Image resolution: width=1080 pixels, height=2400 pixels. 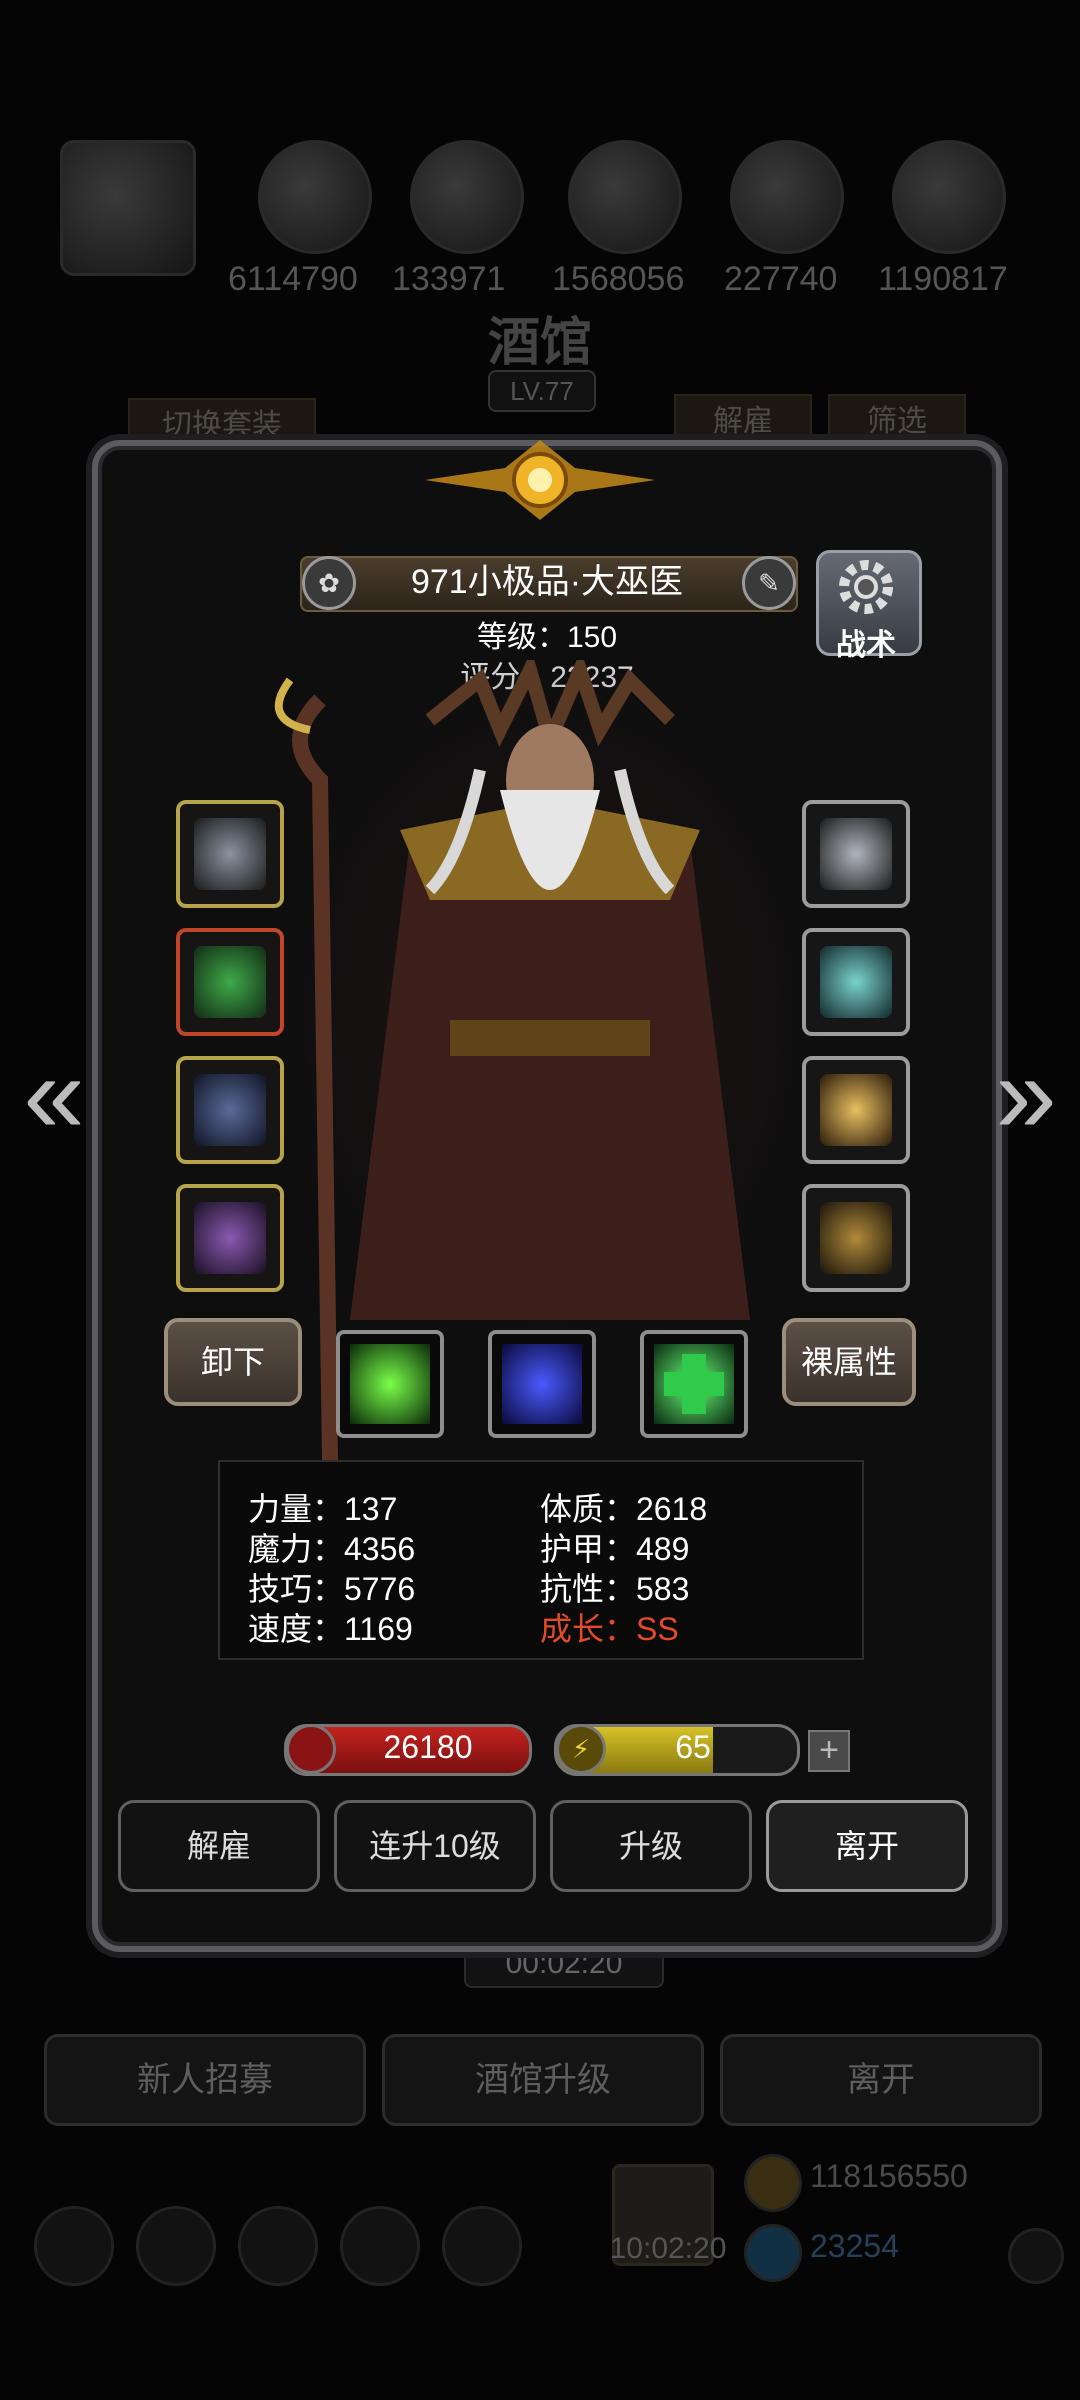 I want to click on level-up-10-button: 连升10级, so click(x=435, y=1846).